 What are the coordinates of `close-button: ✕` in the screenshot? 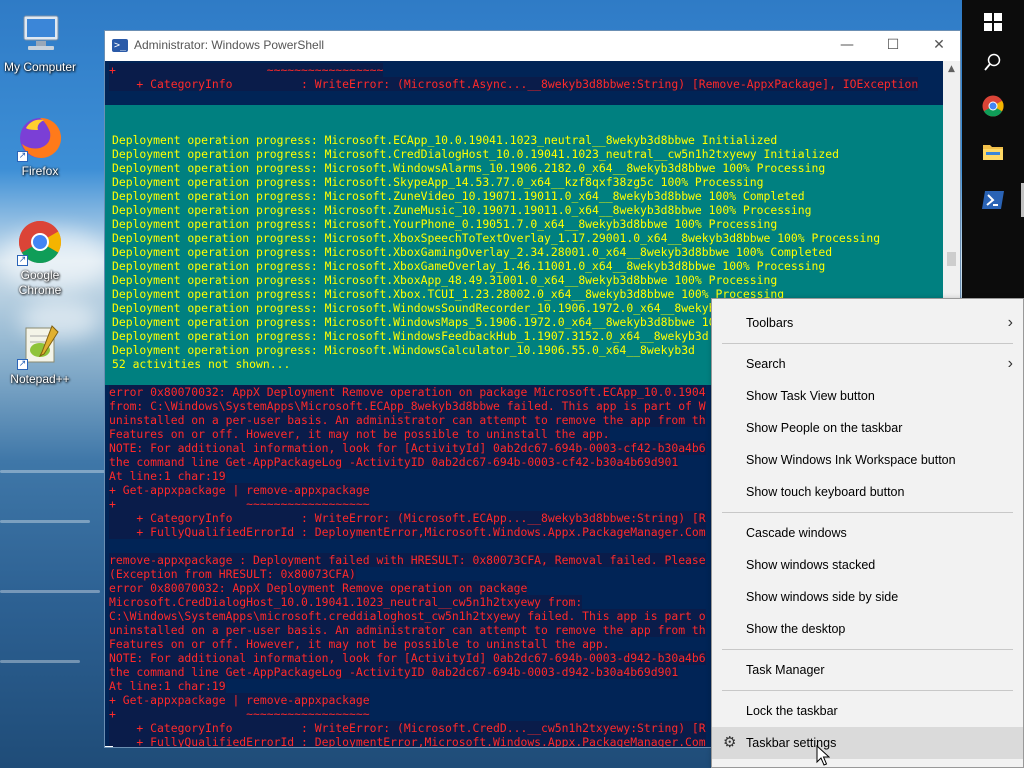 It's located at (938, 46).